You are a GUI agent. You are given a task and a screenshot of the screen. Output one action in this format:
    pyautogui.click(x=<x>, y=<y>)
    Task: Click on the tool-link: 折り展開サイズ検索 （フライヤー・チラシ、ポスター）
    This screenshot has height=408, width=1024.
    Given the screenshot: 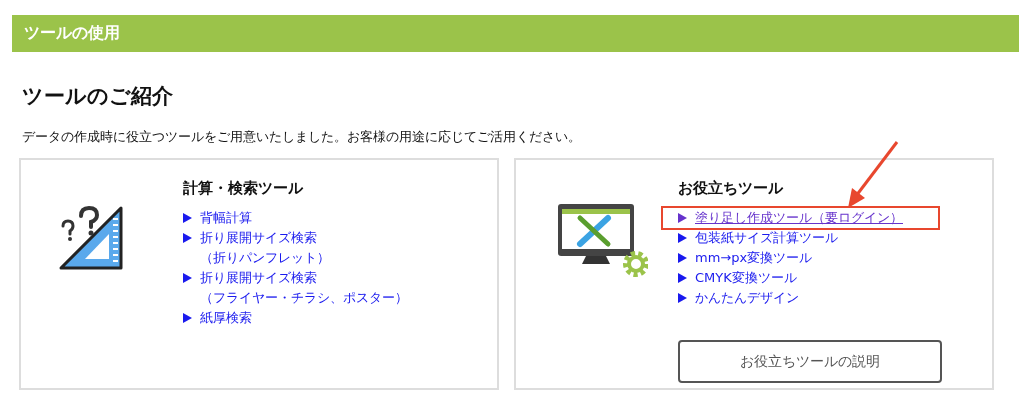 What is the action you would take?
    pyautogui.click(x=304, y=288)
    